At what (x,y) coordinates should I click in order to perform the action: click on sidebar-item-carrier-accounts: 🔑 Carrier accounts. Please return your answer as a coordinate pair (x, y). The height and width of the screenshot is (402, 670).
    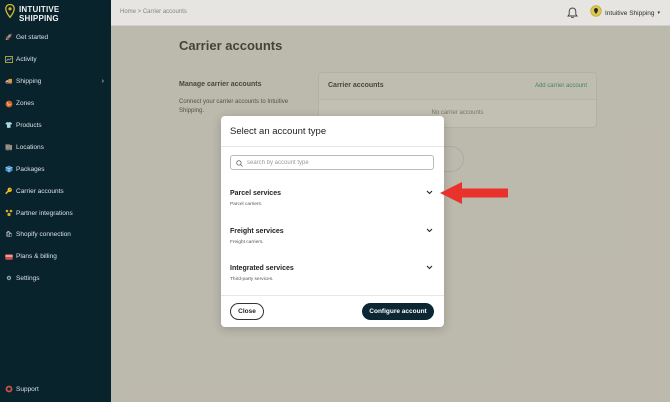
    Looking at the image, I should click on (55, 191).